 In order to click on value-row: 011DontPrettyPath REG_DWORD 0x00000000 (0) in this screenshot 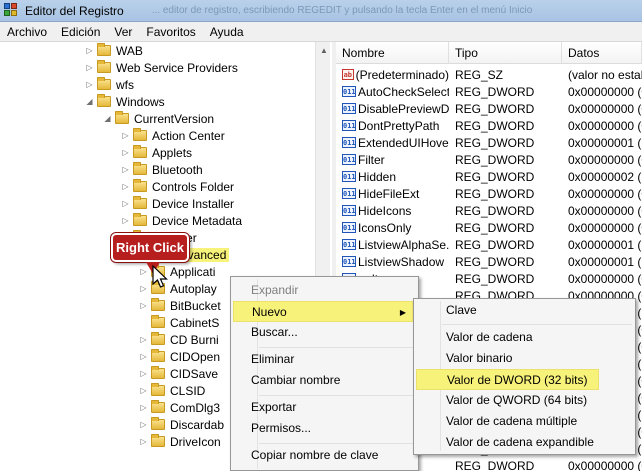, I will do `click(489, 125)`.